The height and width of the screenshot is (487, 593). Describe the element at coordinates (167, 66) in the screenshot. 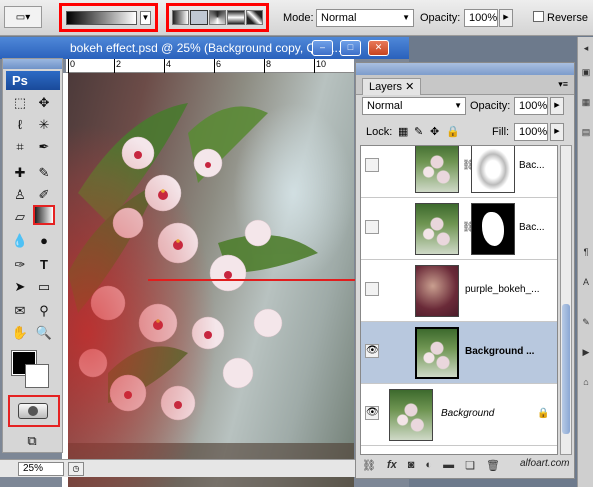

I see `ruler-tick: 4` at that location.